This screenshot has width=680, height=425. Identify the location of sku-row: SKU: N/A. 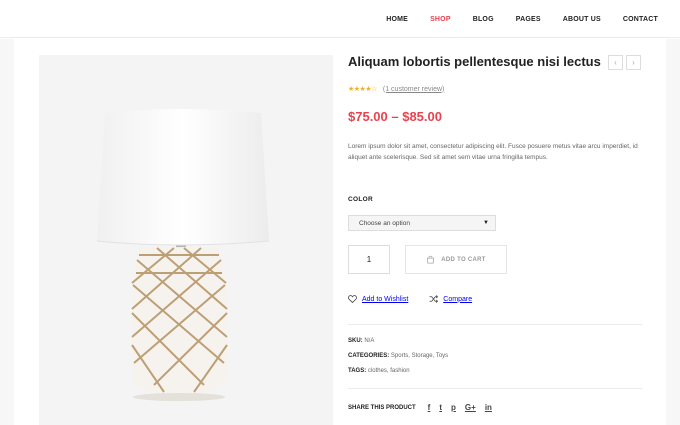
(361, 341).